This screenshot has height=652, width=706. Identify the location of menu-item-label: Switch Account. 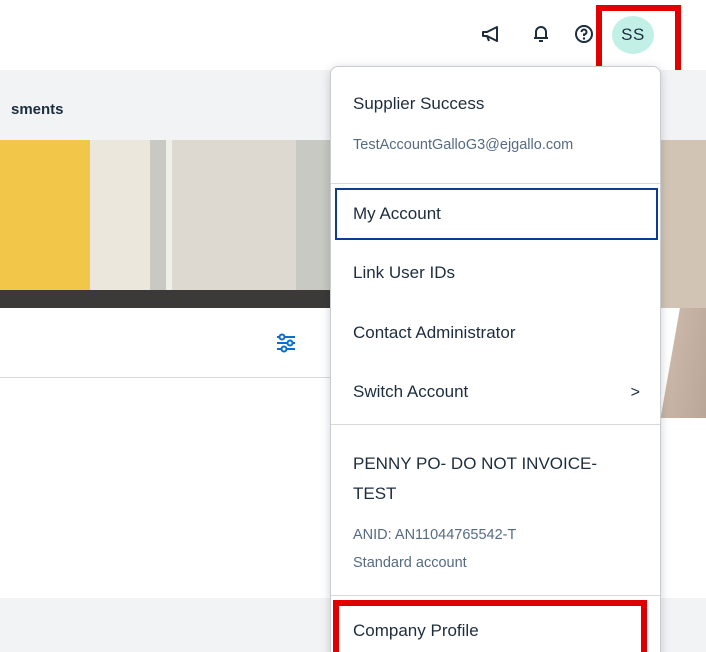
(411, 391).